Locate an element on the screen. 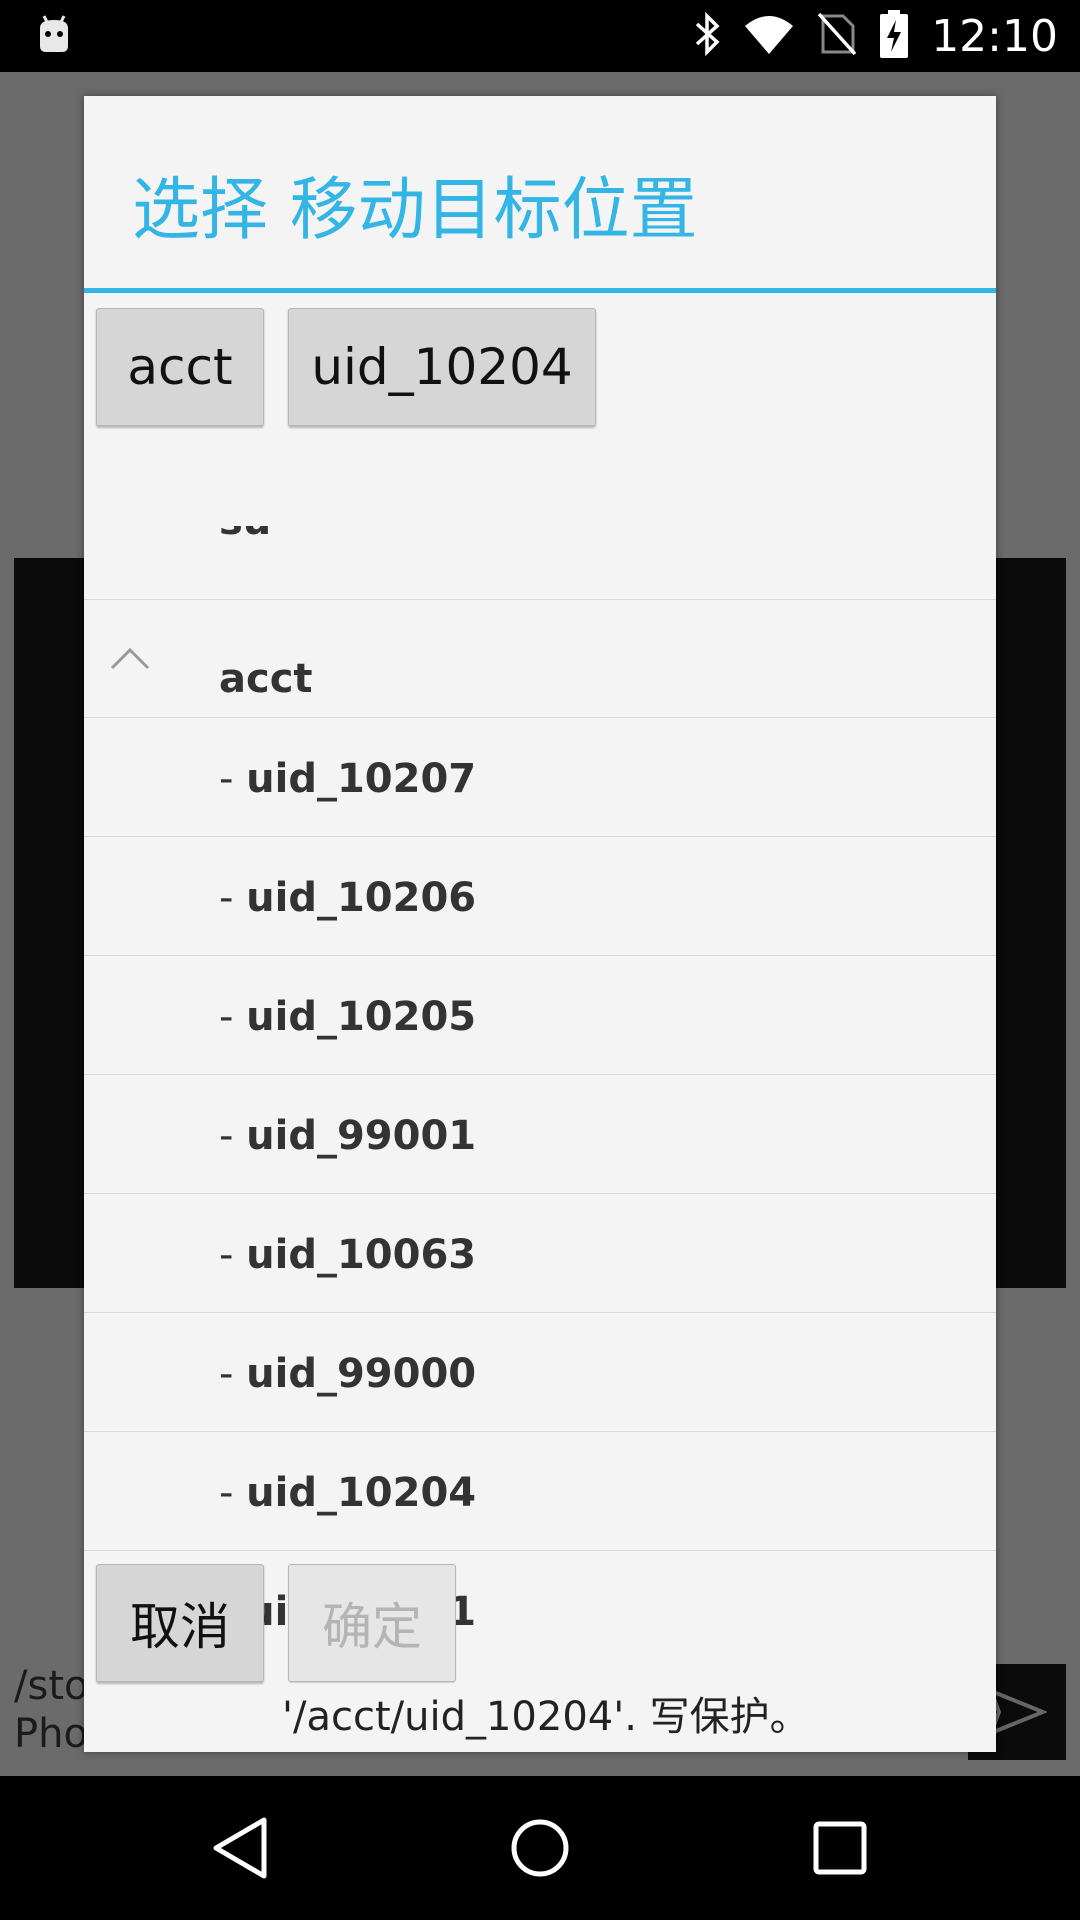 The width and height of the screenshot is (1080, 1920). wifi-icon is located at coordinates (769, 36).